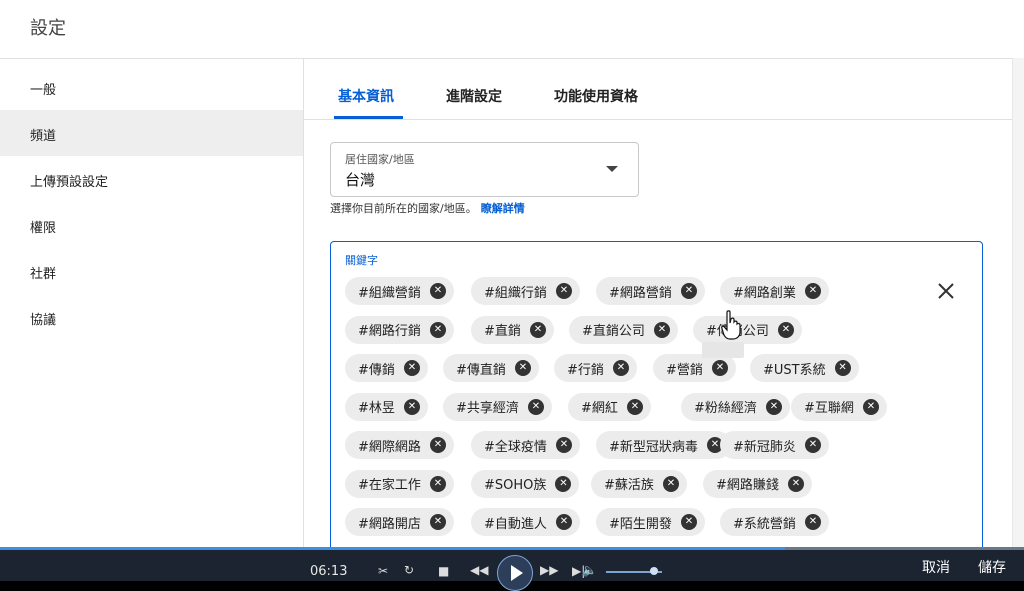 This screenshot has height=591, width=1024. Describe the element at coordinates (386, 368) in the screenshot. I see `keyword-chip: #傳銷 ✕` at that location.